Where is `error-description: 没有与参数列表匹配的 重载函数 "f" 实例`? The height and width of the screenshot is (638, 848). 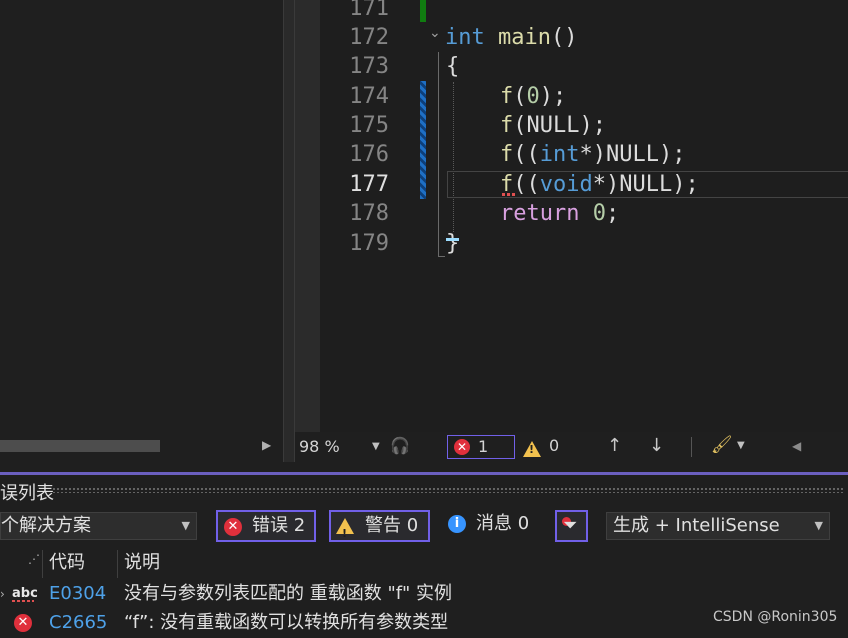 error-description: 没有与参数列表匹配的 重载函数 "f" 实例 is located at coordinates (288, 593).